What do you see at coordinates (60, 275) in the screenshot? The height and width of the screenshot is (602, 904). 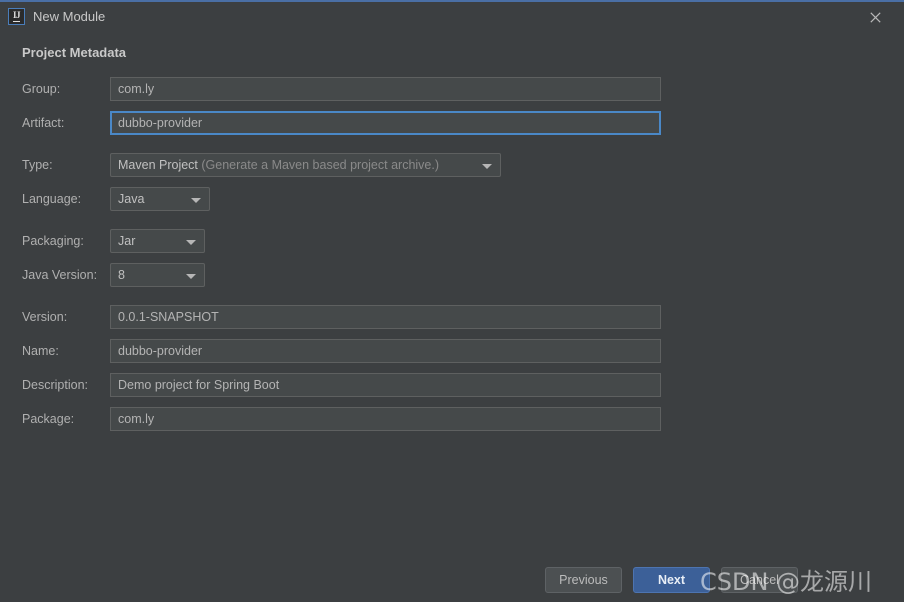 I see `java-version-label: Java Version:` at bounding box center [60, 275].